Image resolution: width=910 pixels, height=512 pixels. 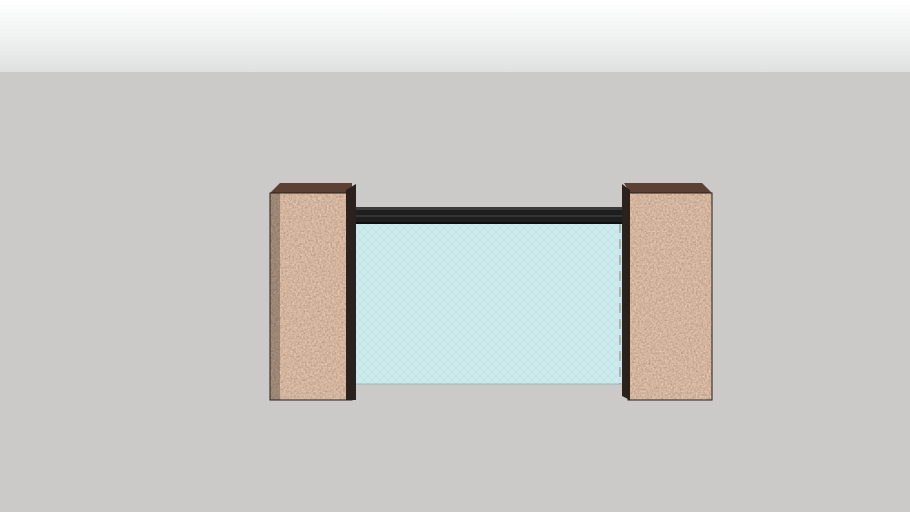 I want to click on glass-panel, so click(x=488, y=303).